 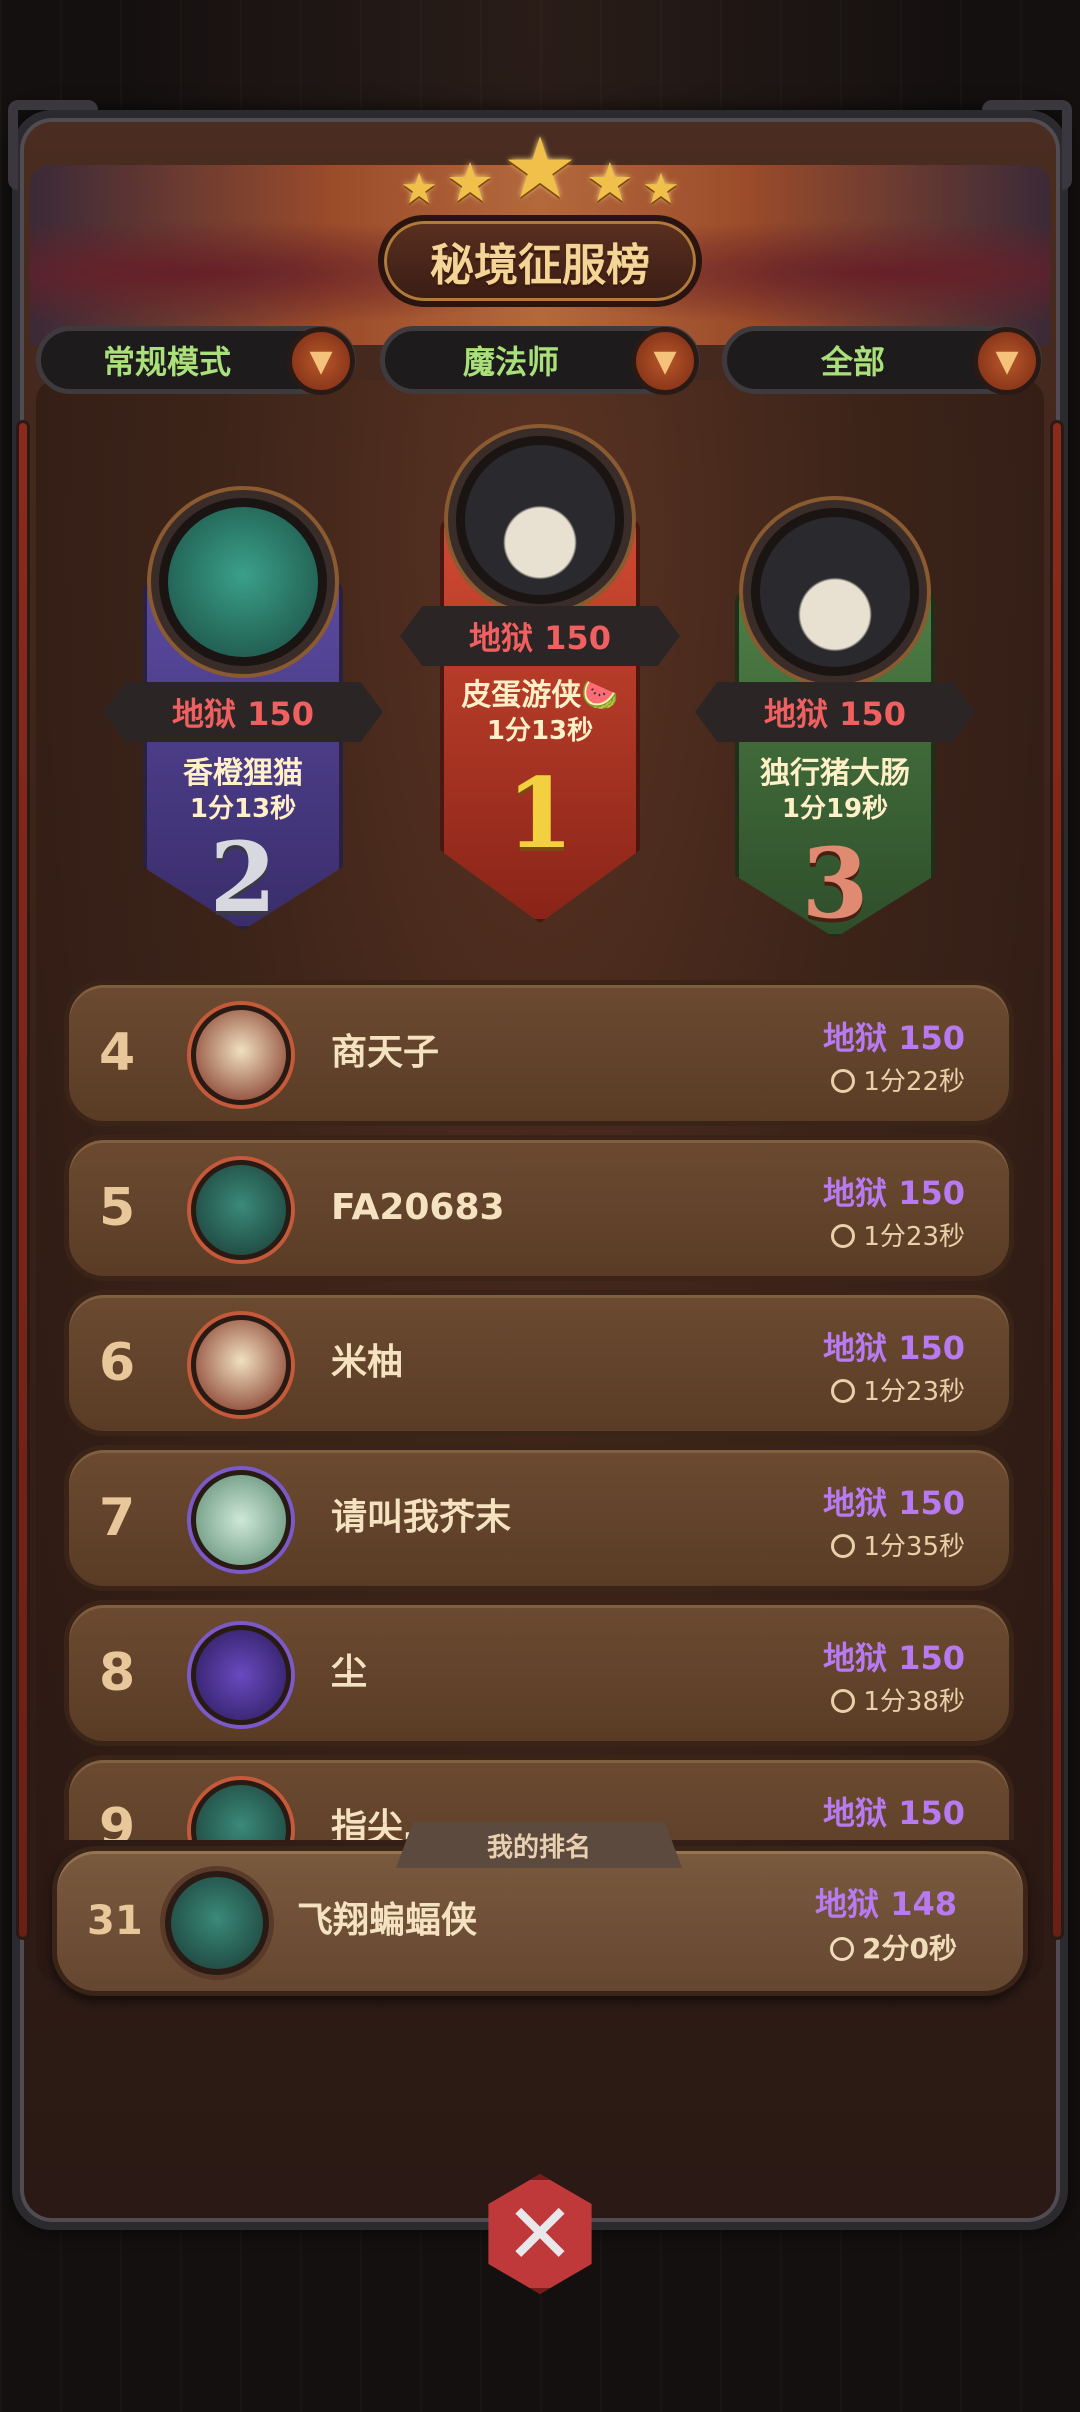 I want to click on clear-time: 1分19秒, so click(x=835, y=809).